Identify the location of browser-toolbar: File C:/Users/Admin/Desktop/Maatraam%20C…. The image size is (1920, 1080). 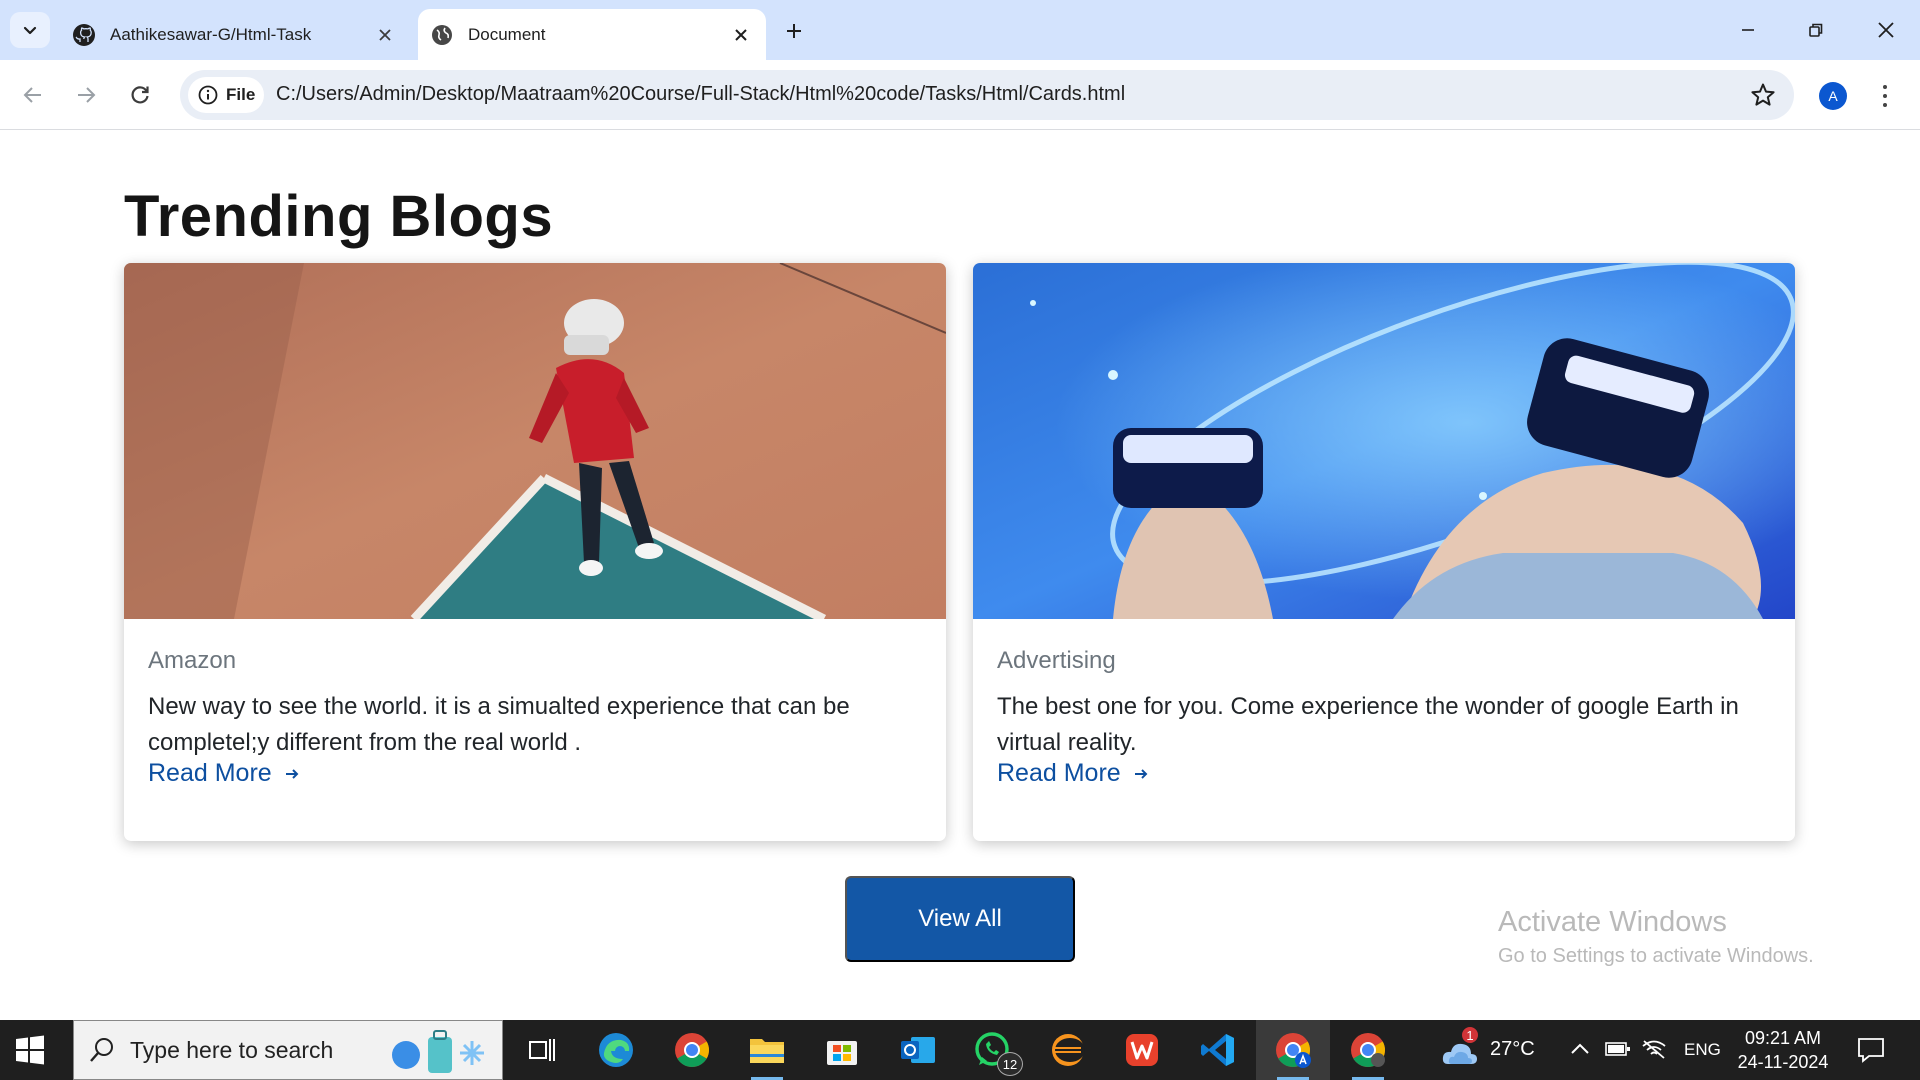
(960, 95).